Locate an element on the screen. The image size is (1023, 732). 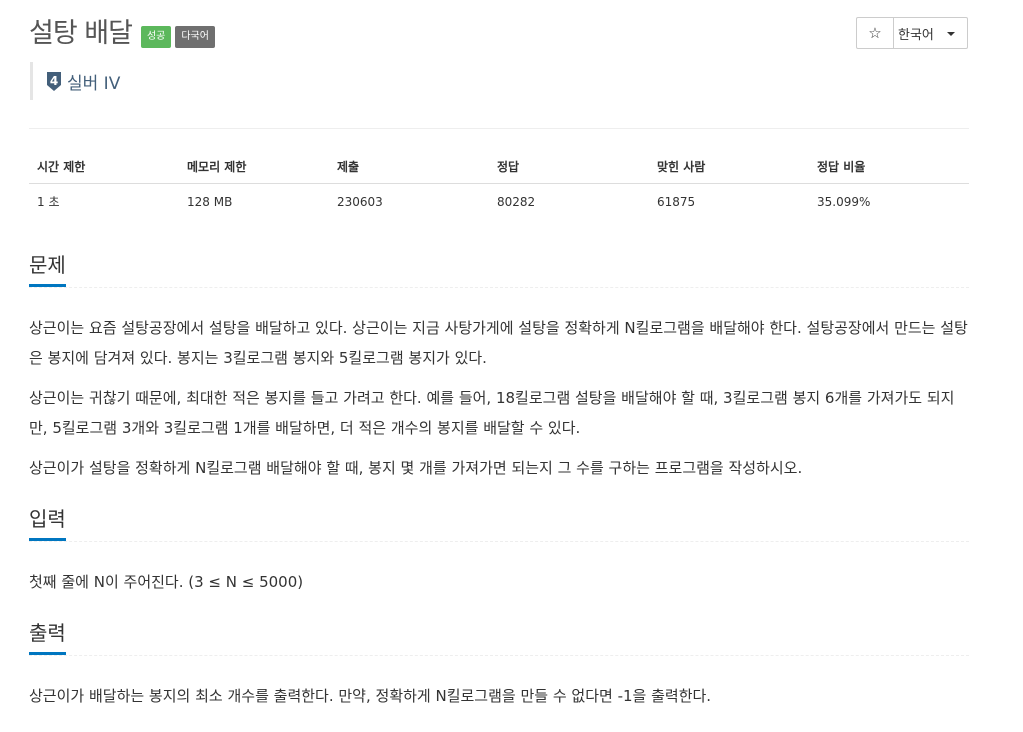
status-badge: 성공 is located at coordinates (156, 37).